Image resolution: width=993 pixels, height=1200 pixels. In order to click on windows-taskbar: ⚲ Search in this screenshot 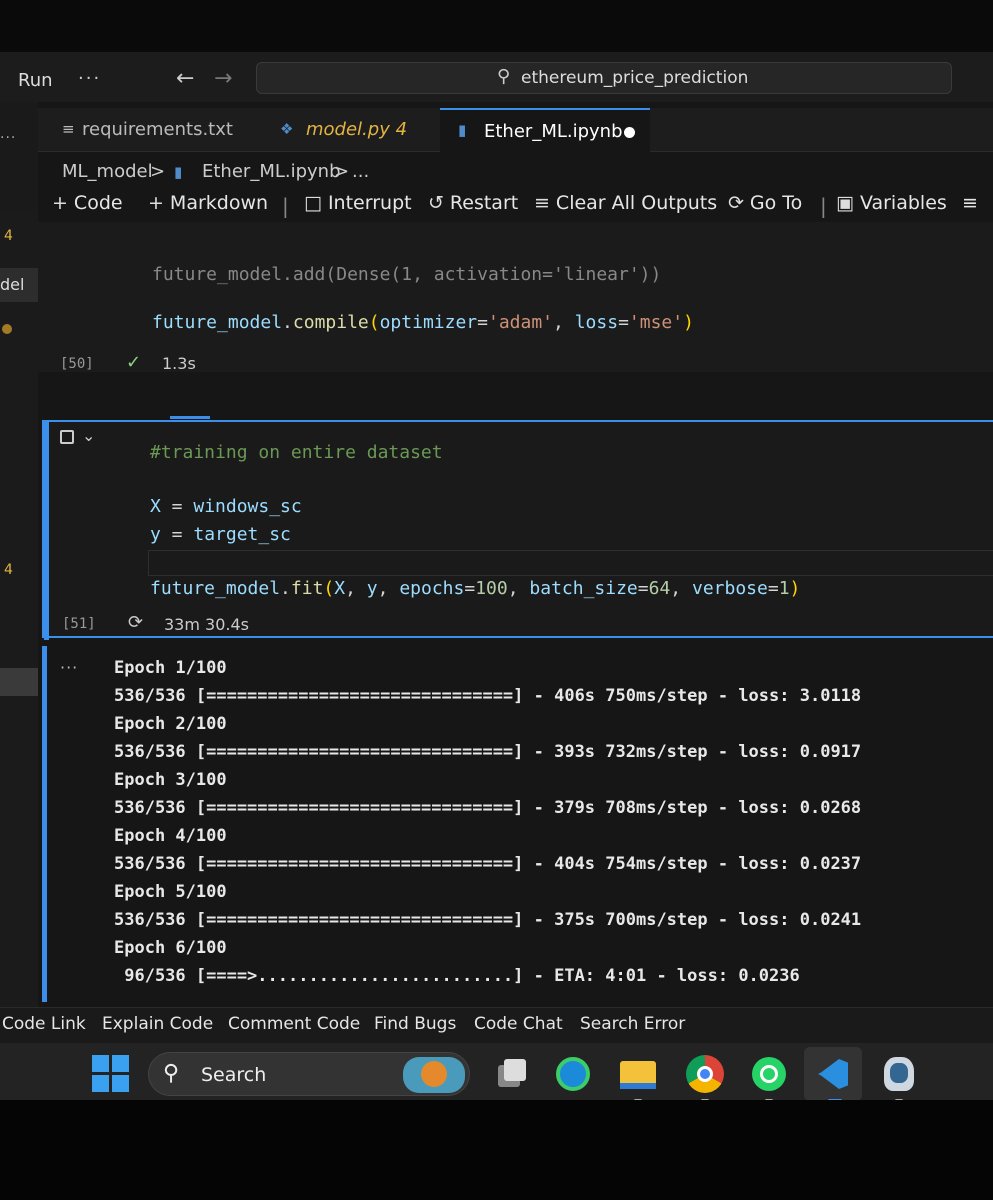, I will do `click(496, 1074)`.